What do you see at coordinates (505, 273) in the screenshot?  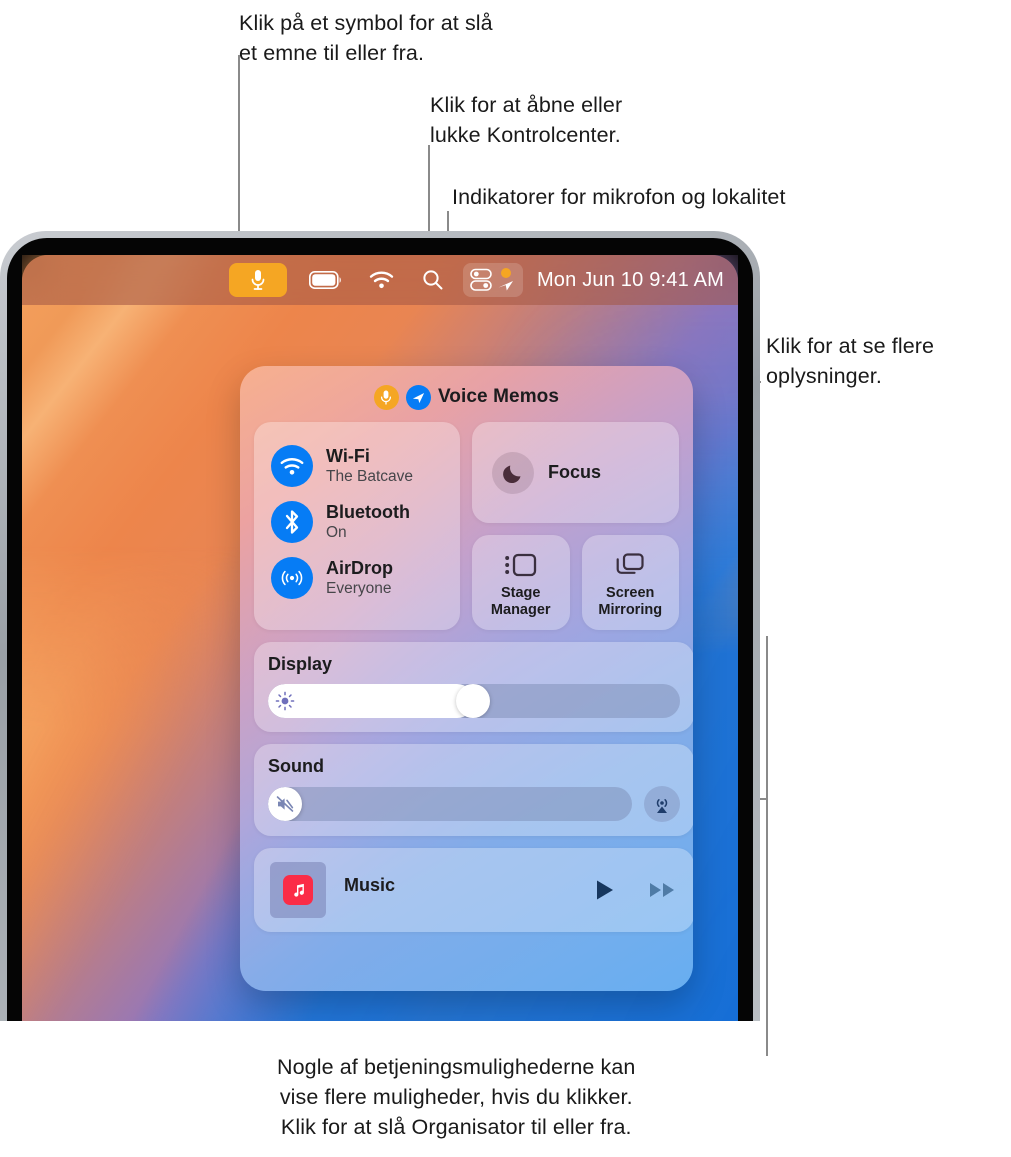 I see `orange-dot-indicator` at bounding box center [505, 273].